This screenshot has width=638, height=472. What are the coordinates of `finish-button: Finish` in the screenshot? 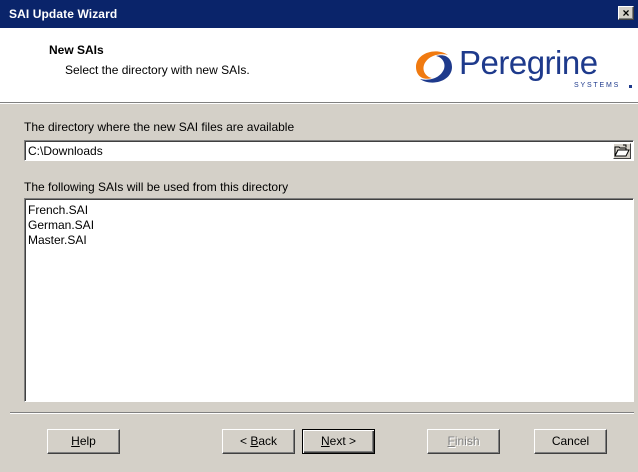 It's located at (463, 441).